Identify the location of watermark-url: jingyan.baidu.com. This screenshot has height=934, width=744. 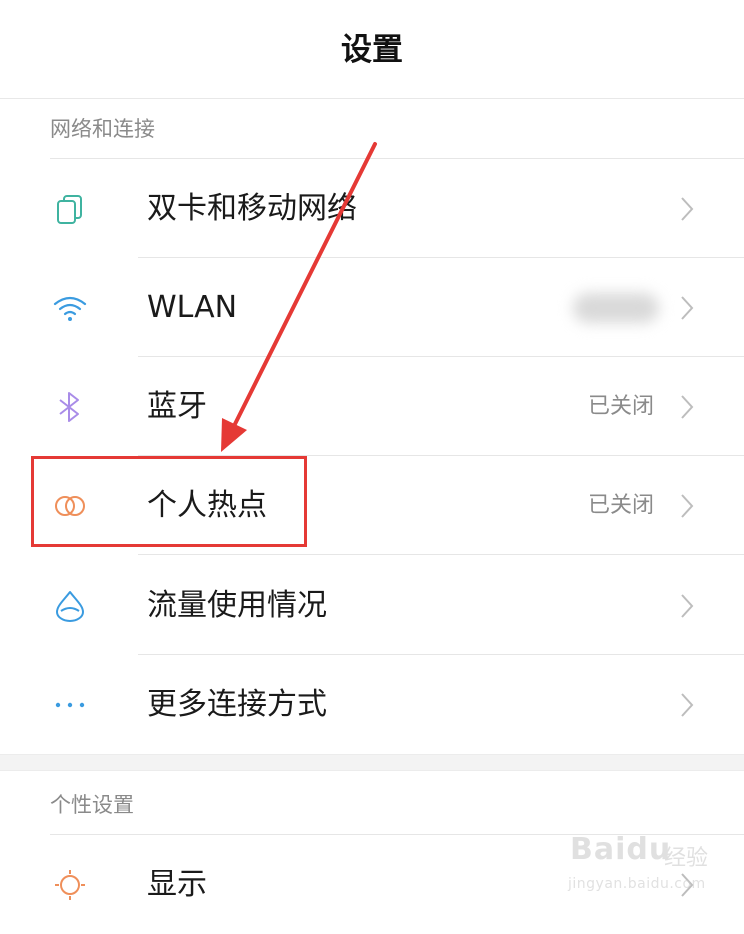
(637, 884).